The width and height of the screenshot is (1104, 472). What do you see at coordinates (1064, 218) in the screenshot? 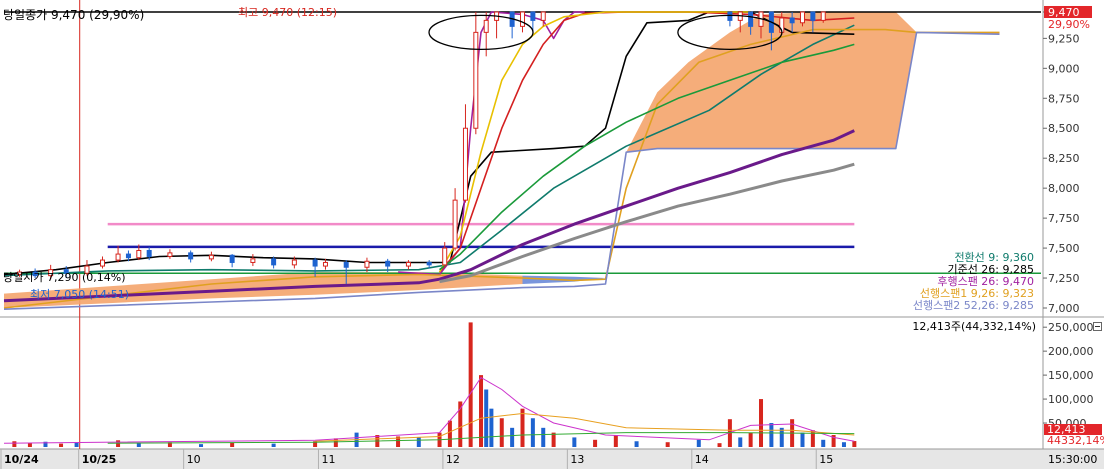
I see `price-axis-label: 7,750` at bounding box center [1064, 218].